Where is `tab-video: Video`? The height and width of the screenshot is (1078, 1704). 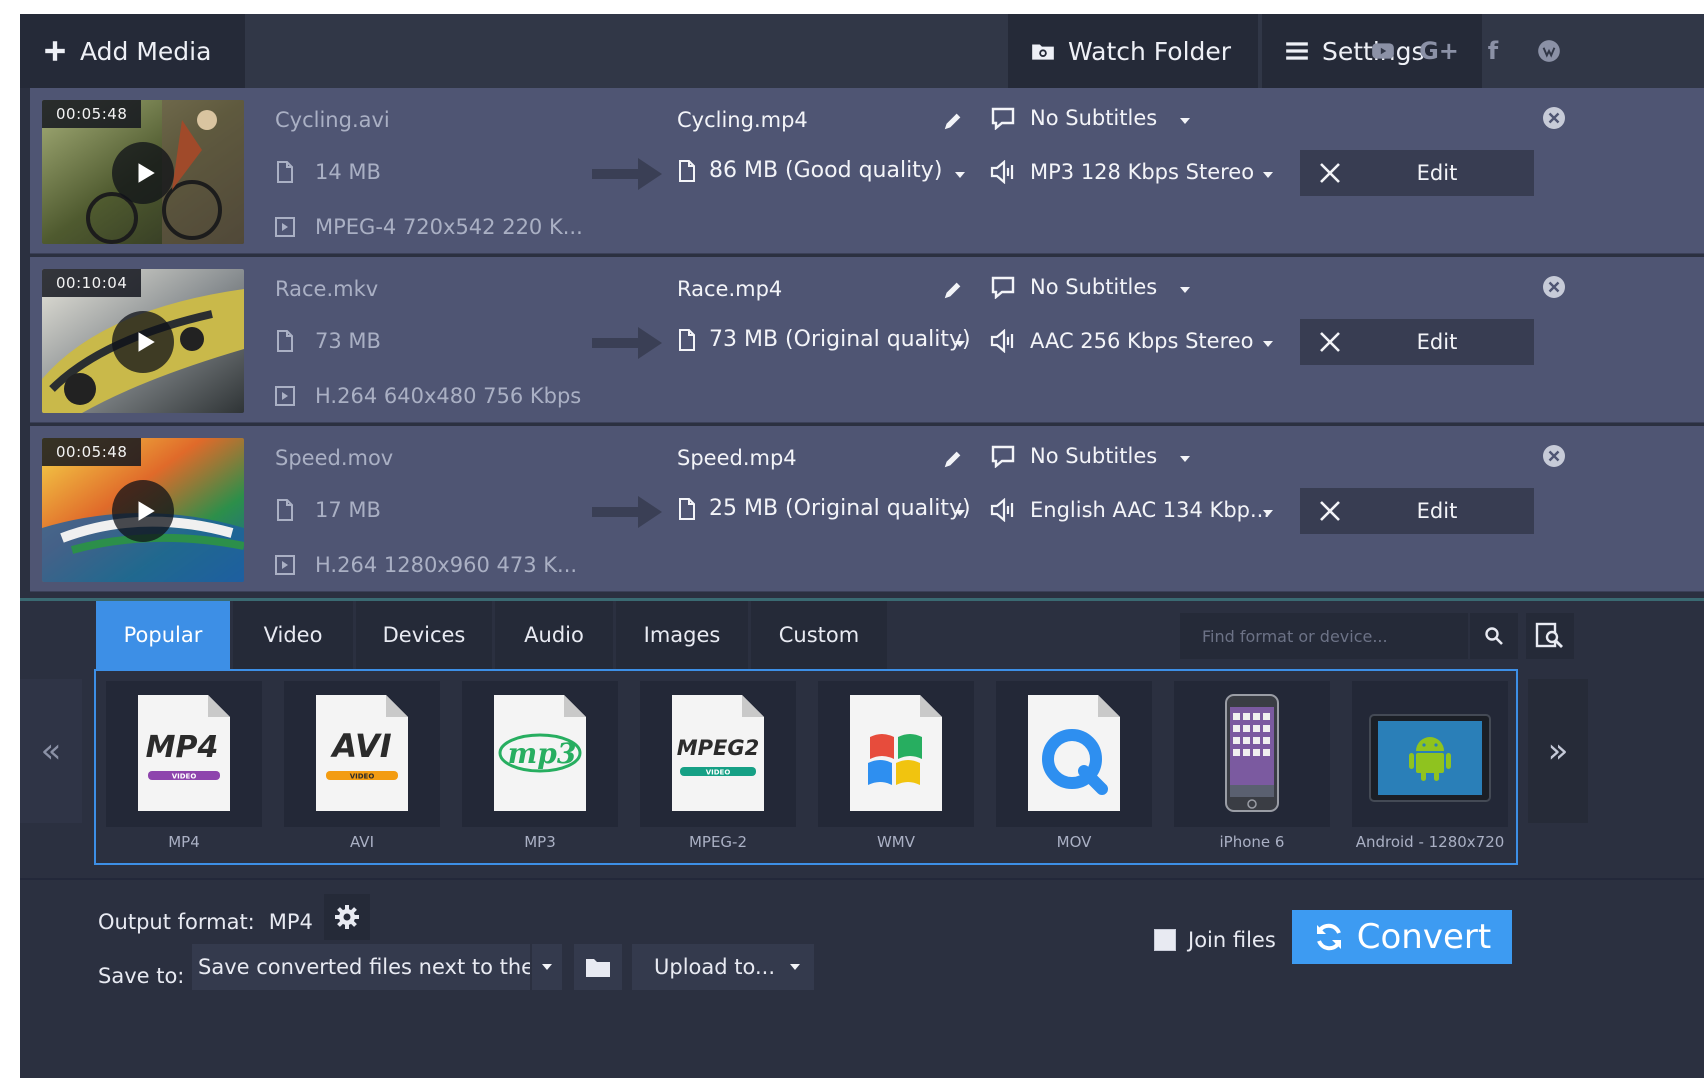
tab-video: Video is located at coordinates (293, 635).